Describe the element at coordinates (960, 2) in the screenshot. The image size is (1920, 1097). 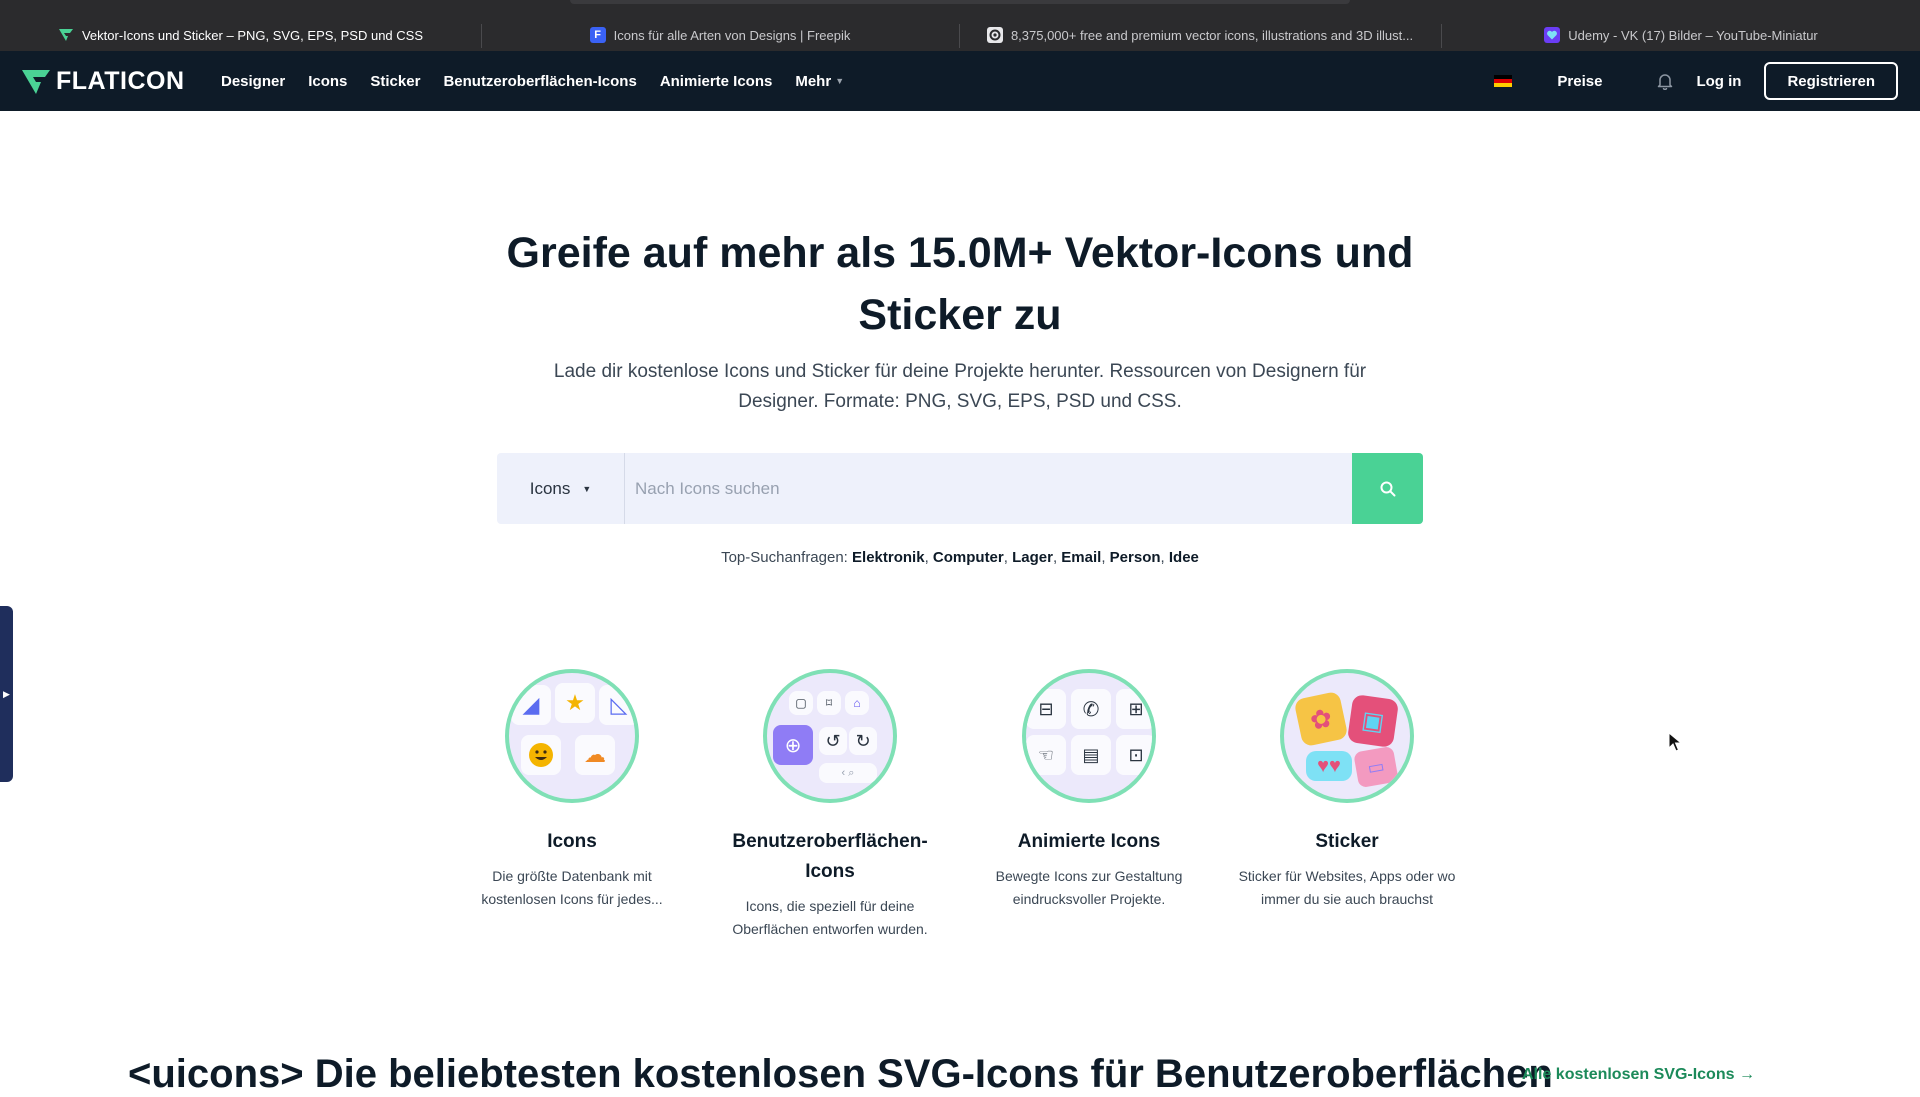
I see `tab-strip-topline` at that location.